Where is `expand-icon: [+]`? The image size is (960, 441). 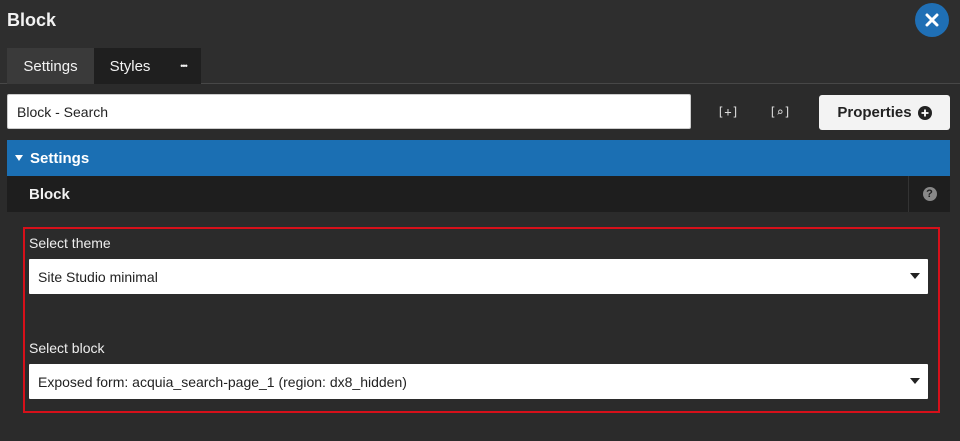 expand-icon: [+] is located at coordinates (728, 112).